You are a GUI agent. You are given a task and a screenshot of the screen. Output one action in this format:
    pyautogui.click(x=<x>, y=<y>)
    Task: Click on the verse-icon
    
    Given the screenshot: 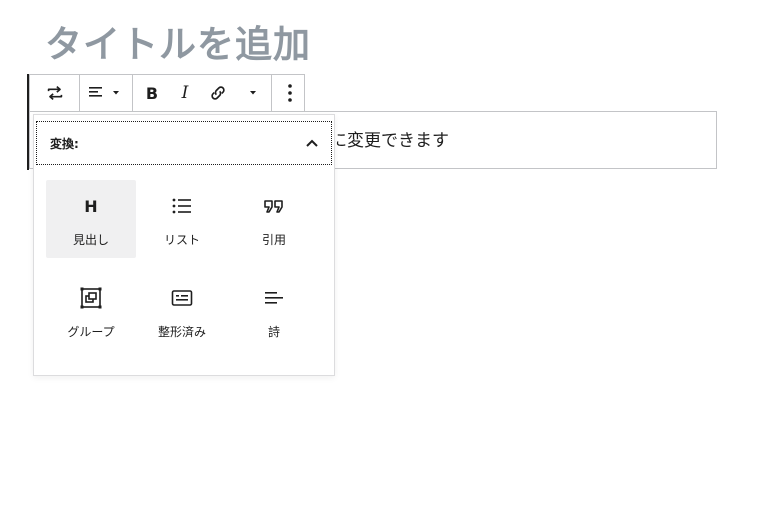 What is the action you would take?
    pyautogui.click(x=274, y=298)
    